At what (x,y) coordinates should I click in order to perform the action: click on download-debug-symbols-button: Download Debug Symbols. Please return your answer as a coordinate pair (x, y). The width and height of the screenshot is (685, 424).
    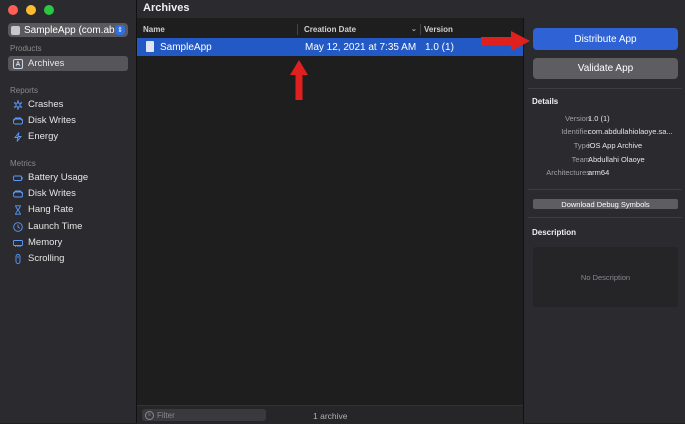
    Looking at the image, I should click on (605, 204).